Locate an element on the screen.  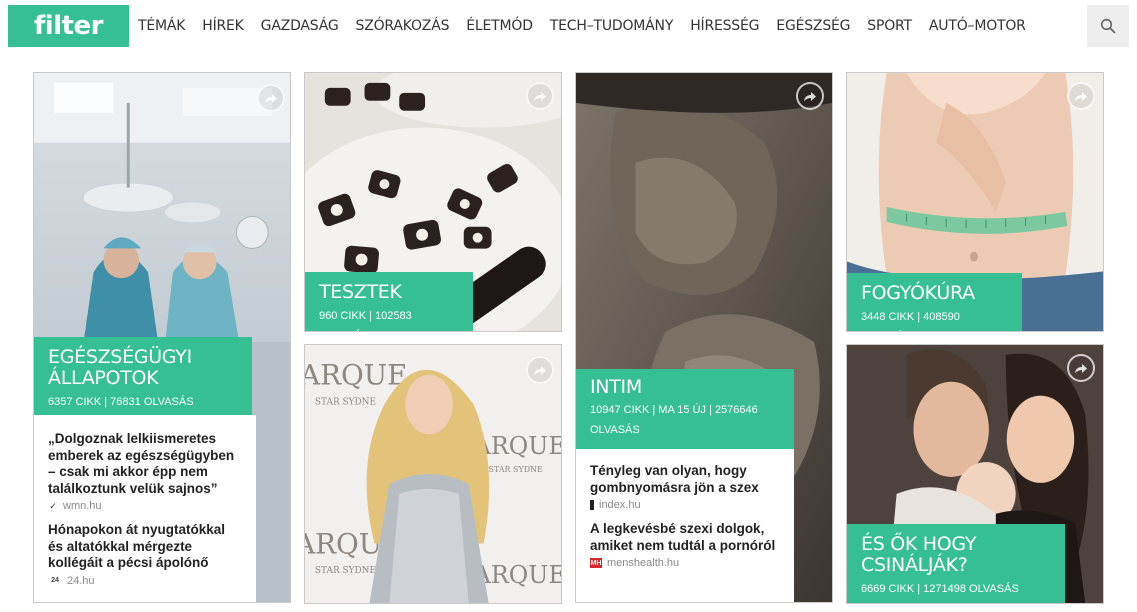
nav-item-hiresseg: HÍRESSÉG is located at coordinates (724, 26).